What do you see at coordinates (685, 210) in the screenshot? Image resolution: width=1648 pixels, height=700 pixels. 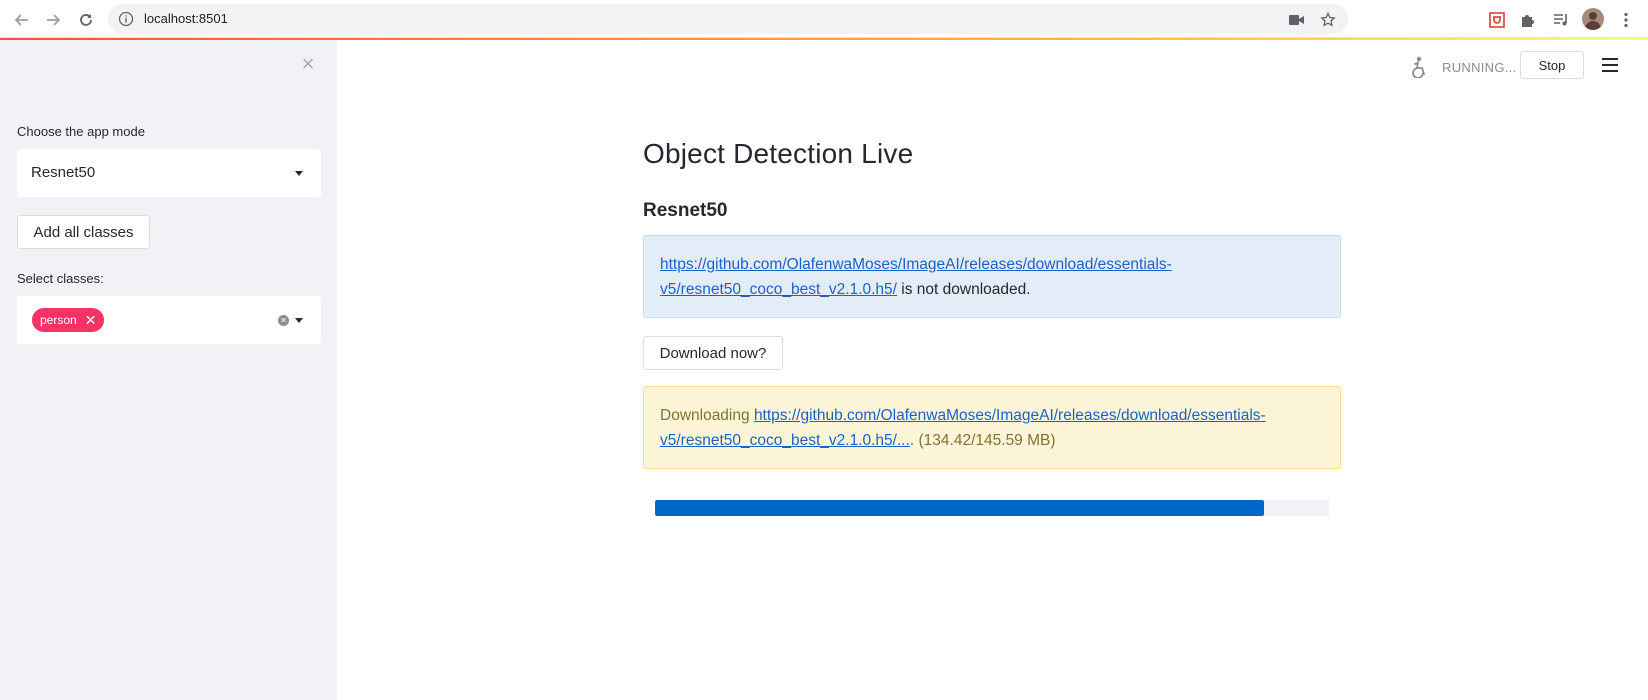 I see `model-subheader: Resnet50` at bounding box center [685, 210].